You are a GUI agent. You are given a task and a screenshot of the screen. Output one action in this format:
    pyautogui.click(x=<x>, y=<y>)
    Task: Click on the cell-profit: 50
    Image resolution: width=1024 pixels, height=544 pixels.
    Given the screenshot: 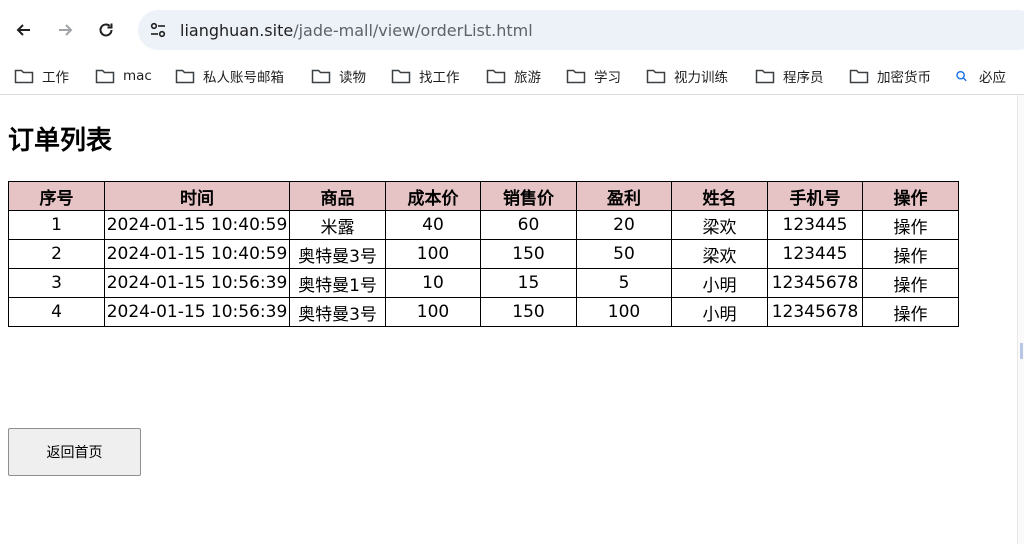 What is the action you would take?
    pyautogui.click(x=624, y=254)
    